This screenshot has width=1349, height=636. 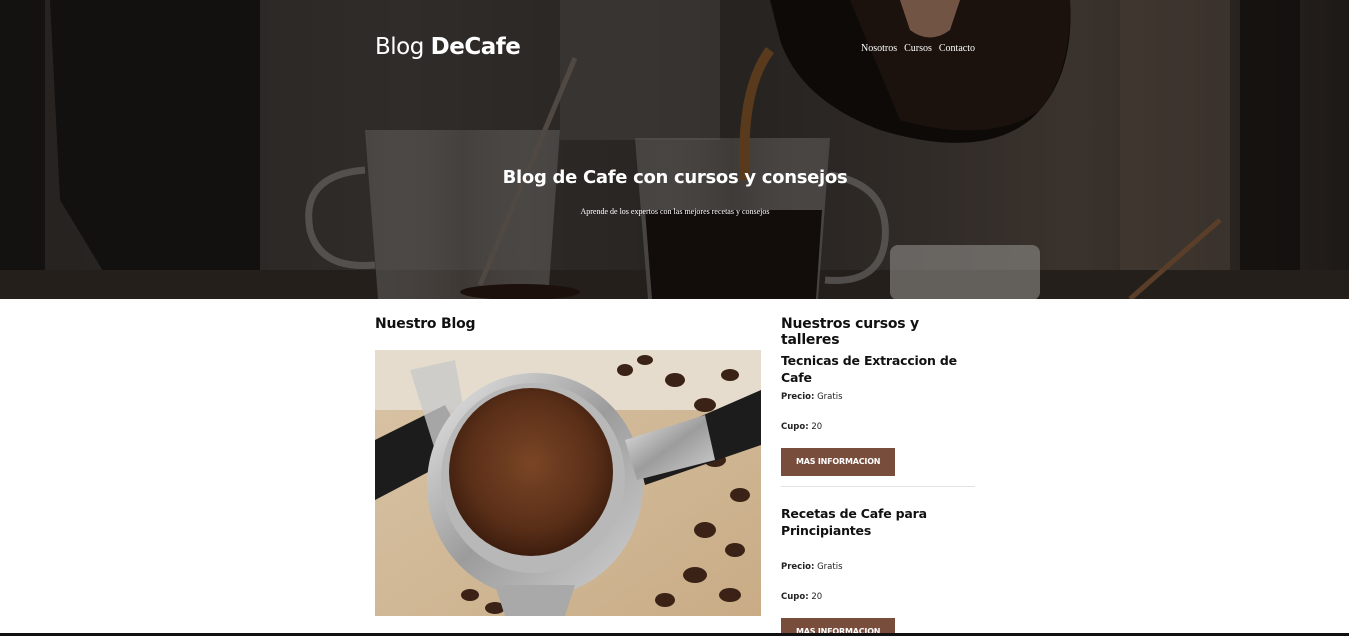 I want to click on logo-bold-text: DeCafe, so click(x=475, y=47).